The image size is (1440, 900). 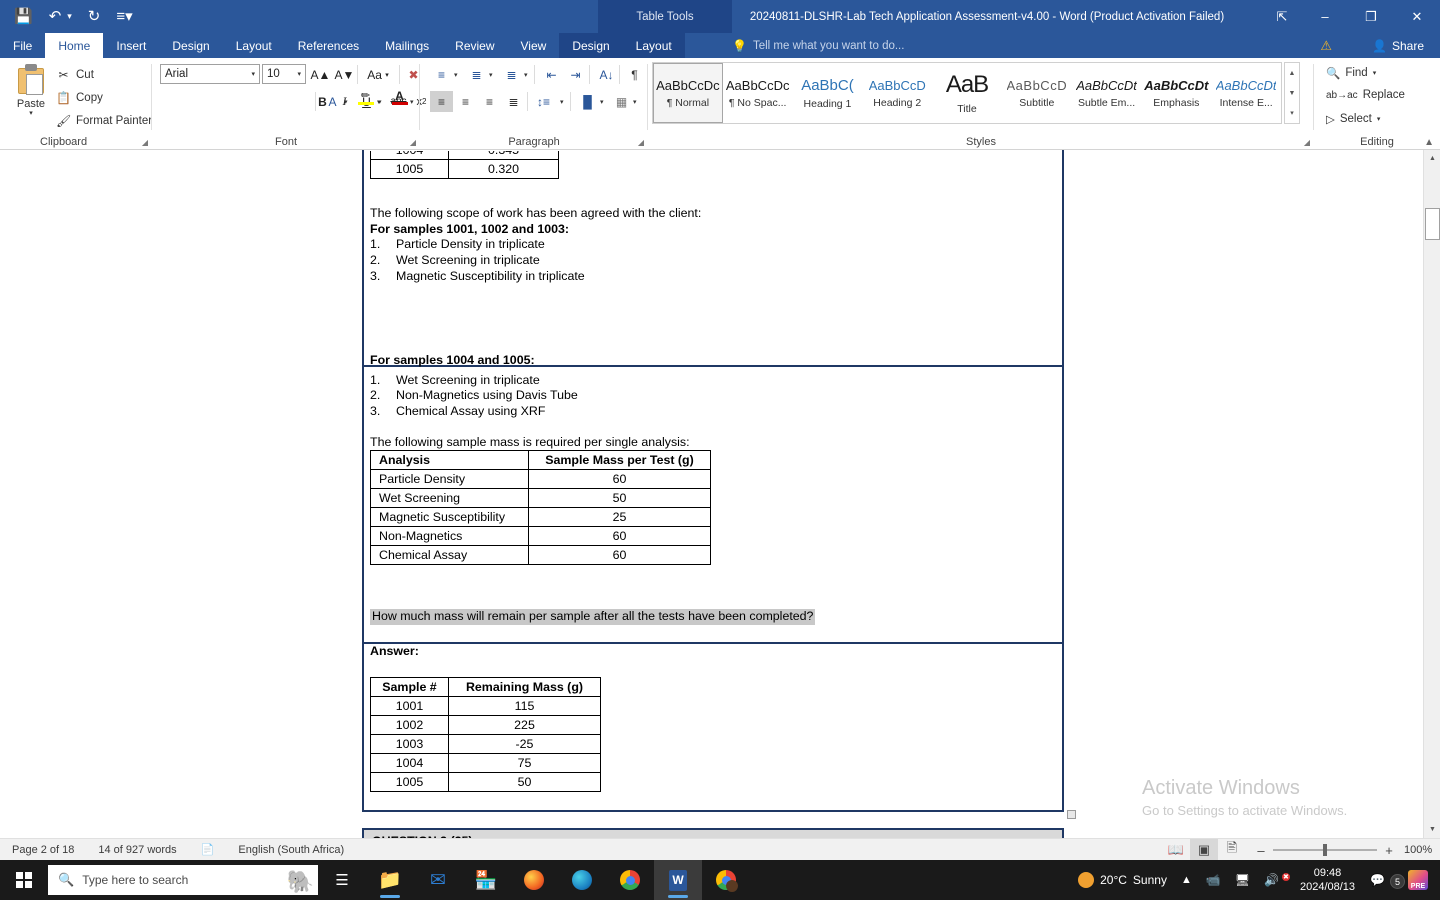 I want to click on page-indicator: Page 2 of 18, so click(x=43, y=850).